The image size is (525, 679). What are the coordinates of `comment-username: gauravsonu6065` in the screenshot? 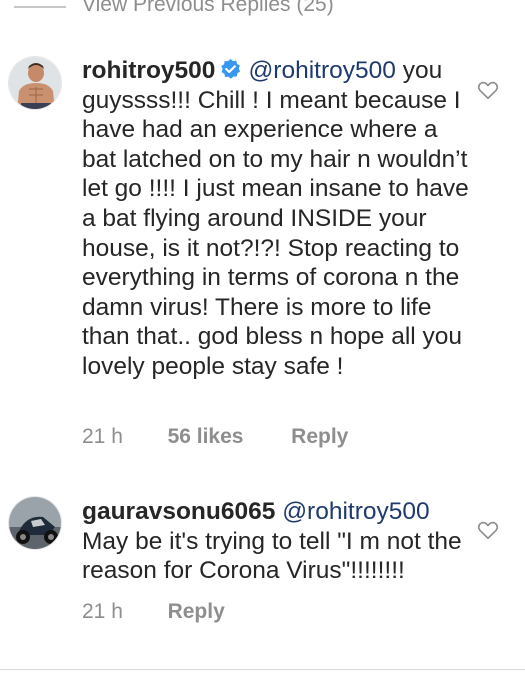 It's located at (178, 511).